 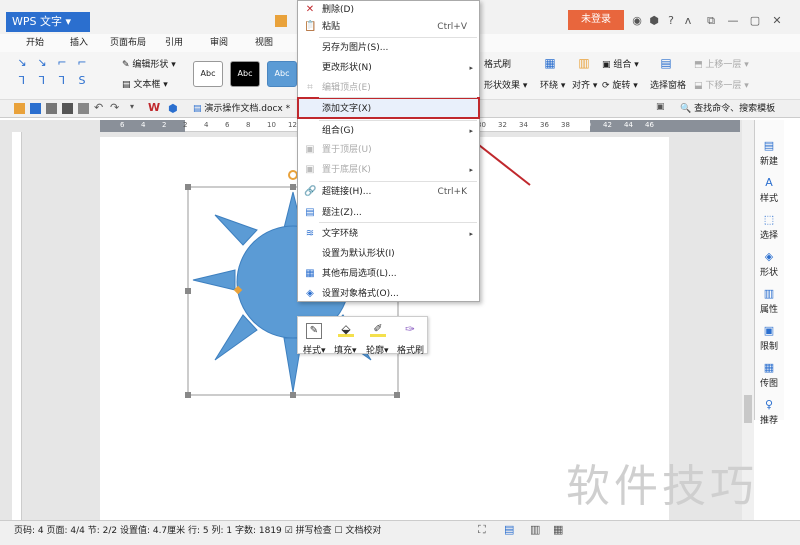 What do you see at coordinates (509, 529) in the screenshot?
I see `page-view-icon: ▤` at bounding box center [509, 529].